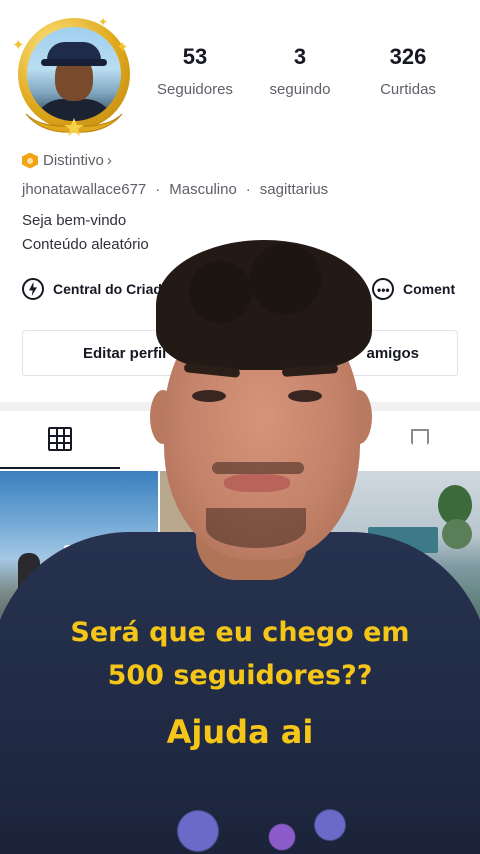 Image resolution: width=480 pixels, height=854 pixels. What do you see at coordinates (408, 56) in the screenshot?
I see `likes-count: 326` at bounding box center [408, 56].